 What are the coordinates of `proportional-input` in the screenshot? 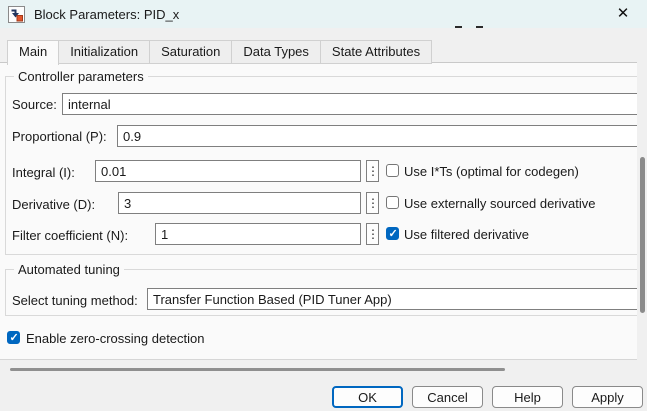 It's located at (377, 136).